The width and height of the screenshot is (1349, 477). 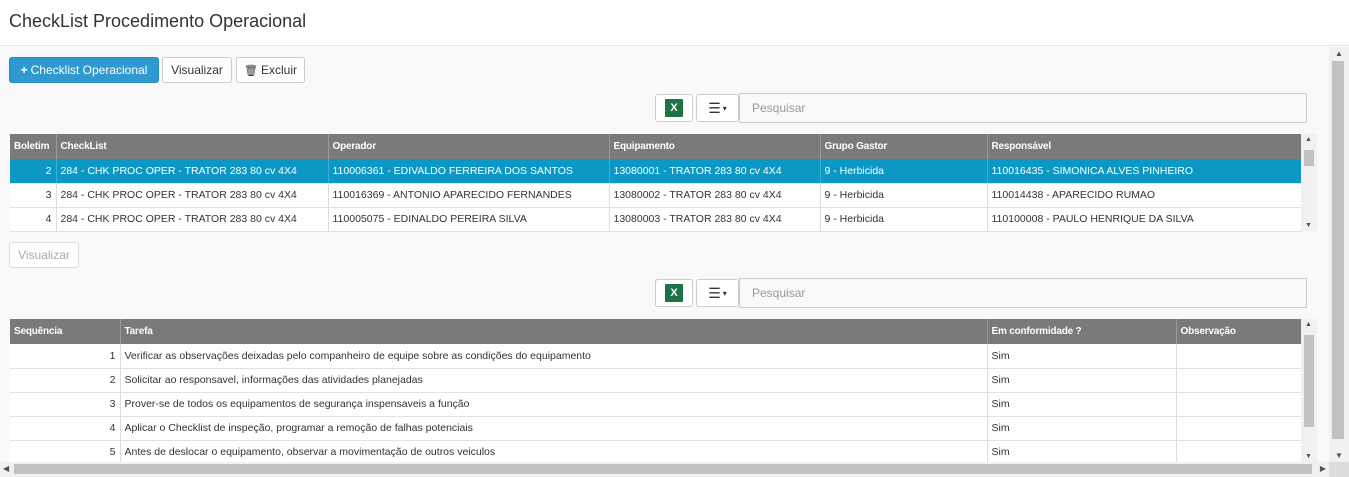 I want to click on cell-responsavel: 110014438 - APARECIDO RUMAO, so click(x=1144, y=195).